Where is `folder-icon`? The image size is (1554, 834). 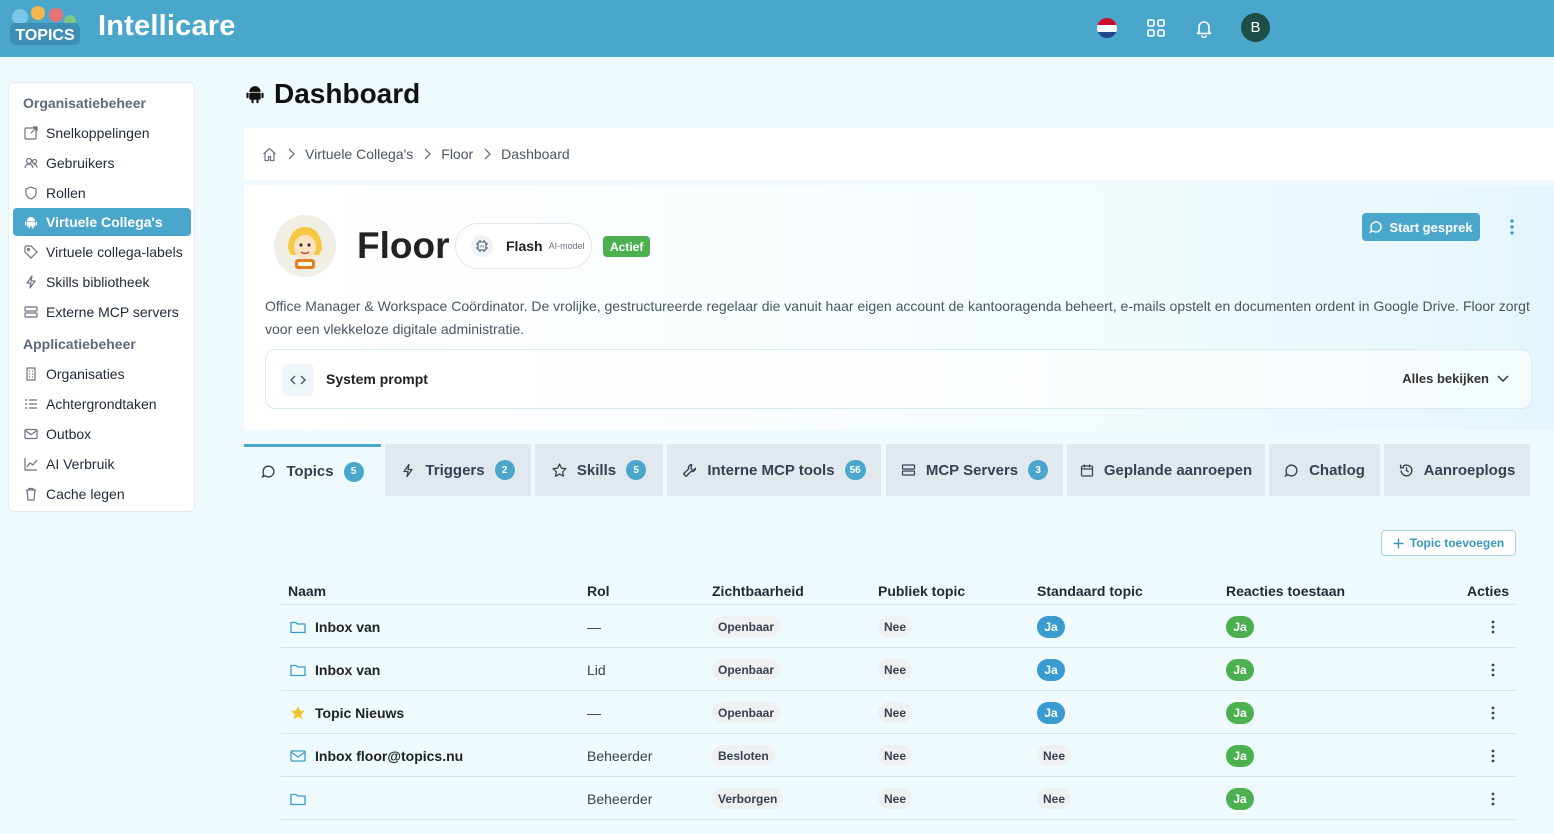 folder-icon is located at coordinates (298, 799).